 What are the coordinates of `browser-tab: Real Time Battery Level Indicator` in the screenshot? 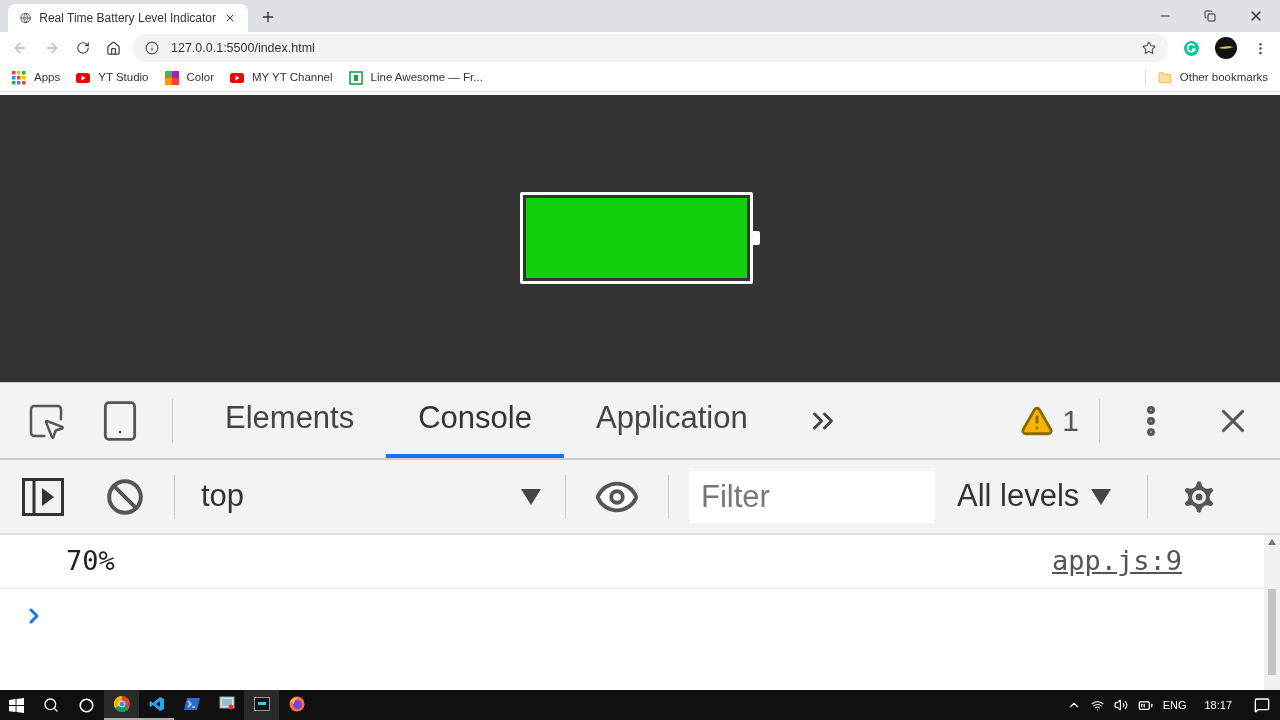 It's located at (128, 18).